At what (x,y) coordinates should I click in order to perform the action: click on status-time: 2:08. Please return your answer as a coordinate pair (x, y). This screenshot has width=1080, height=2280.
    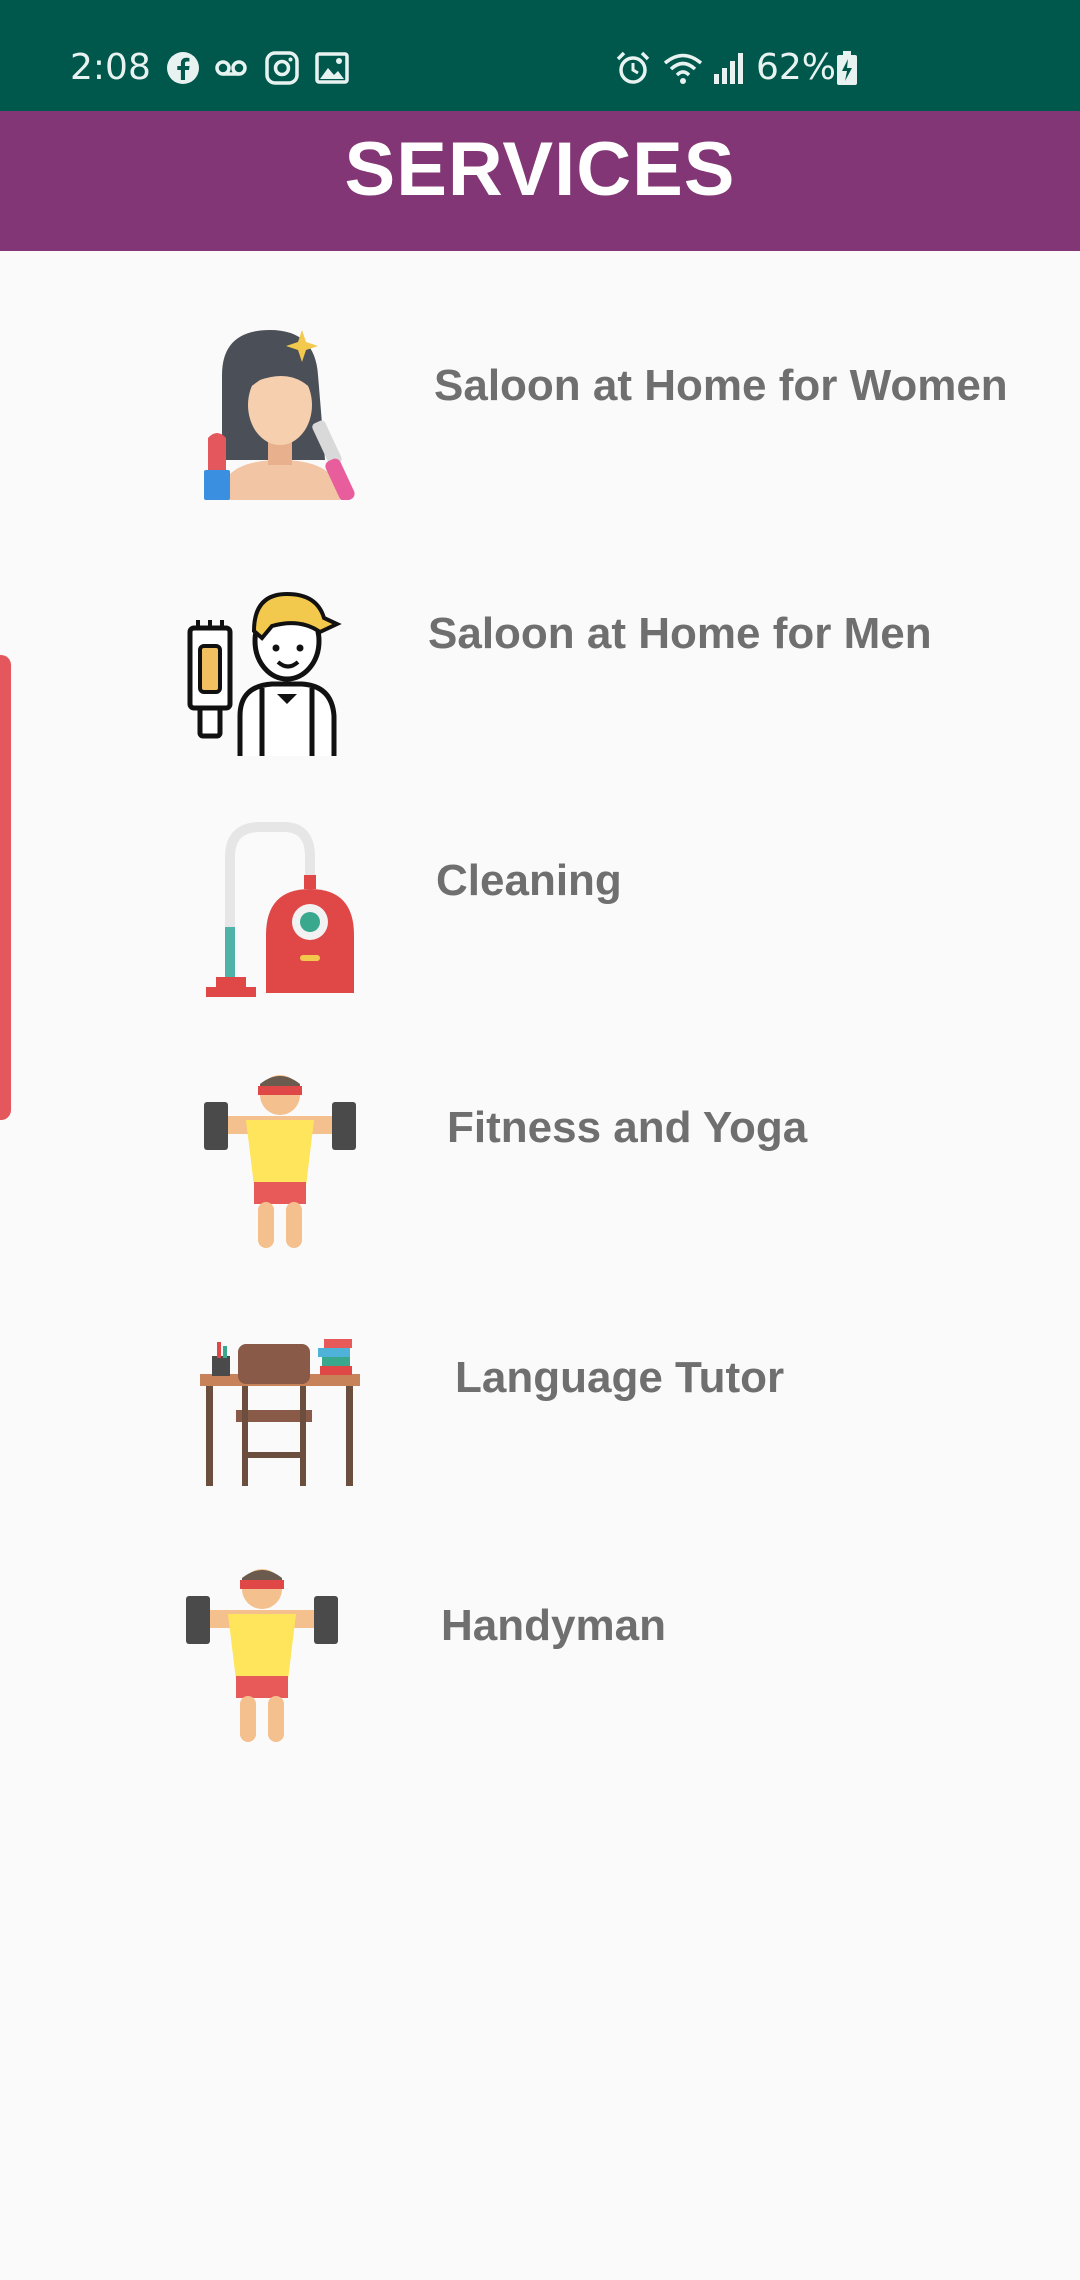
    Looking at the image, I should click on (110, 67).